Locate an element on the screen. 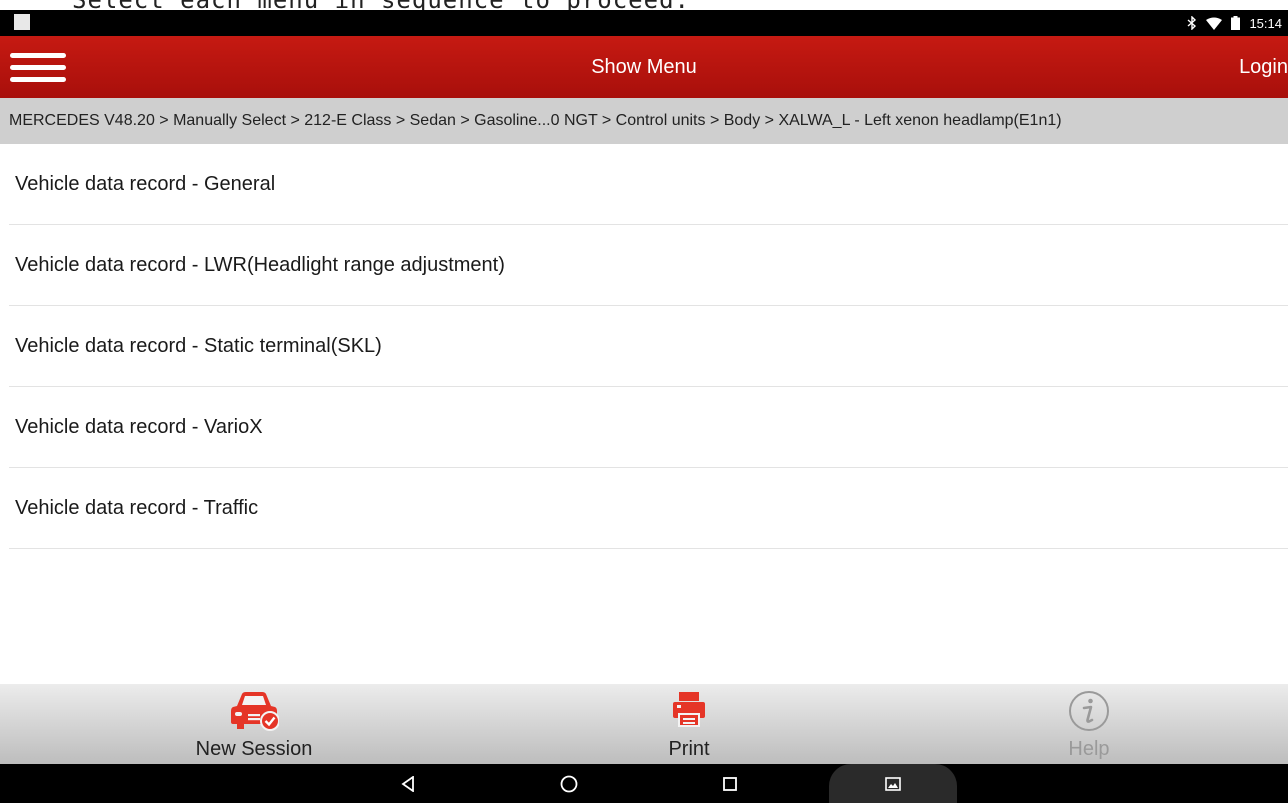 The image size is (1288, 803). home-circle-icon is located at coordinates (569, 783).